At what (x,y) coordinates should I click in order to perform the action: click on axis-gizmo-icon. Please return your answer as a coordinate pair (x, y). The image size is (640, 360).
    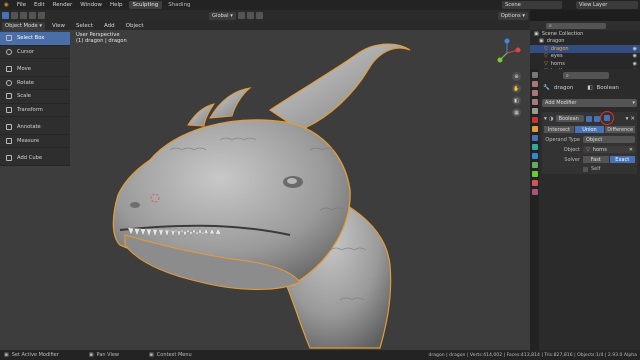
    Looking at the image, I should click on (507, 53).